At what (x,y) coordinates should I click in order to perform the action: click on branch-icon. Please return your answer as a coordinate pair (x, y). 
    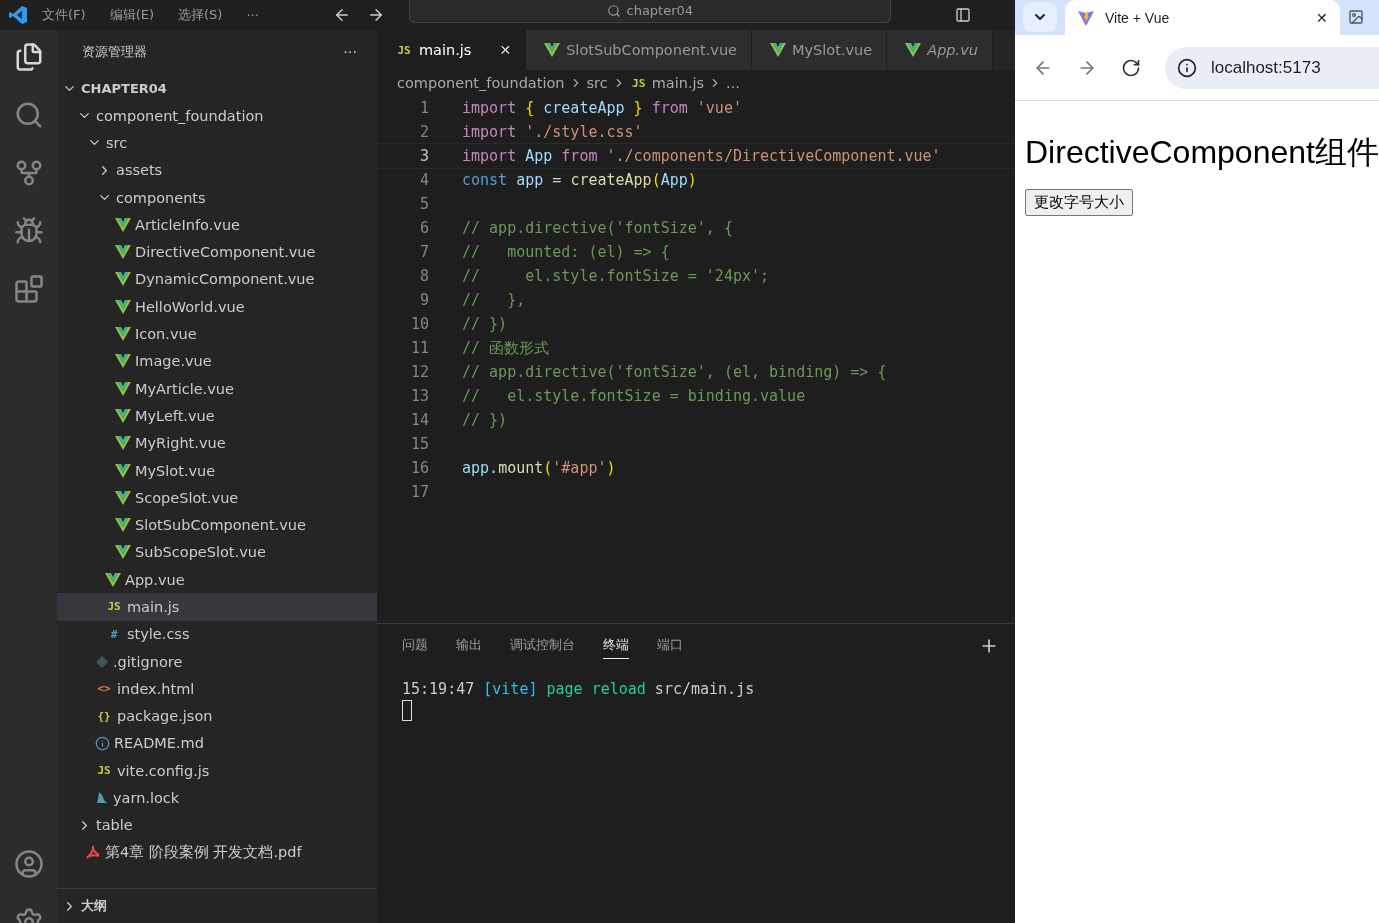
    Looking at the image, I should click on (28, 173).